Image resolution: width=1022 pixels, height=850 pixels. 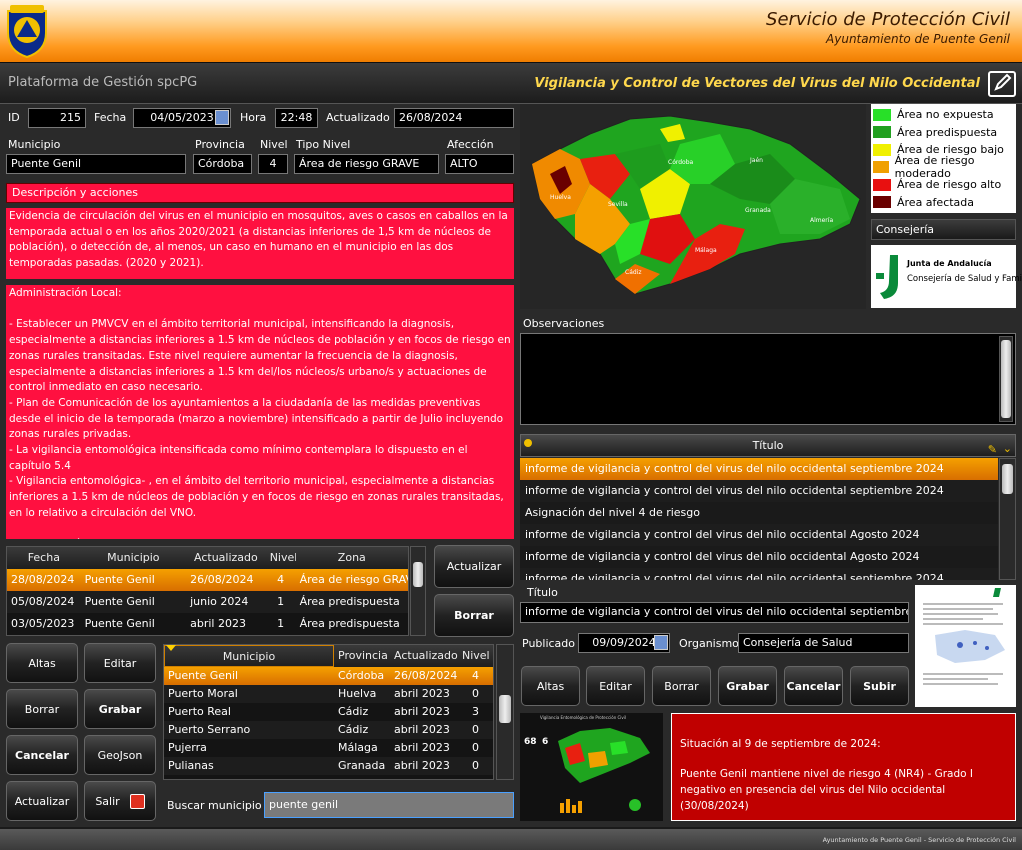 I want to click on actualizar-button: Actualizar, so click(x=42, y=801).